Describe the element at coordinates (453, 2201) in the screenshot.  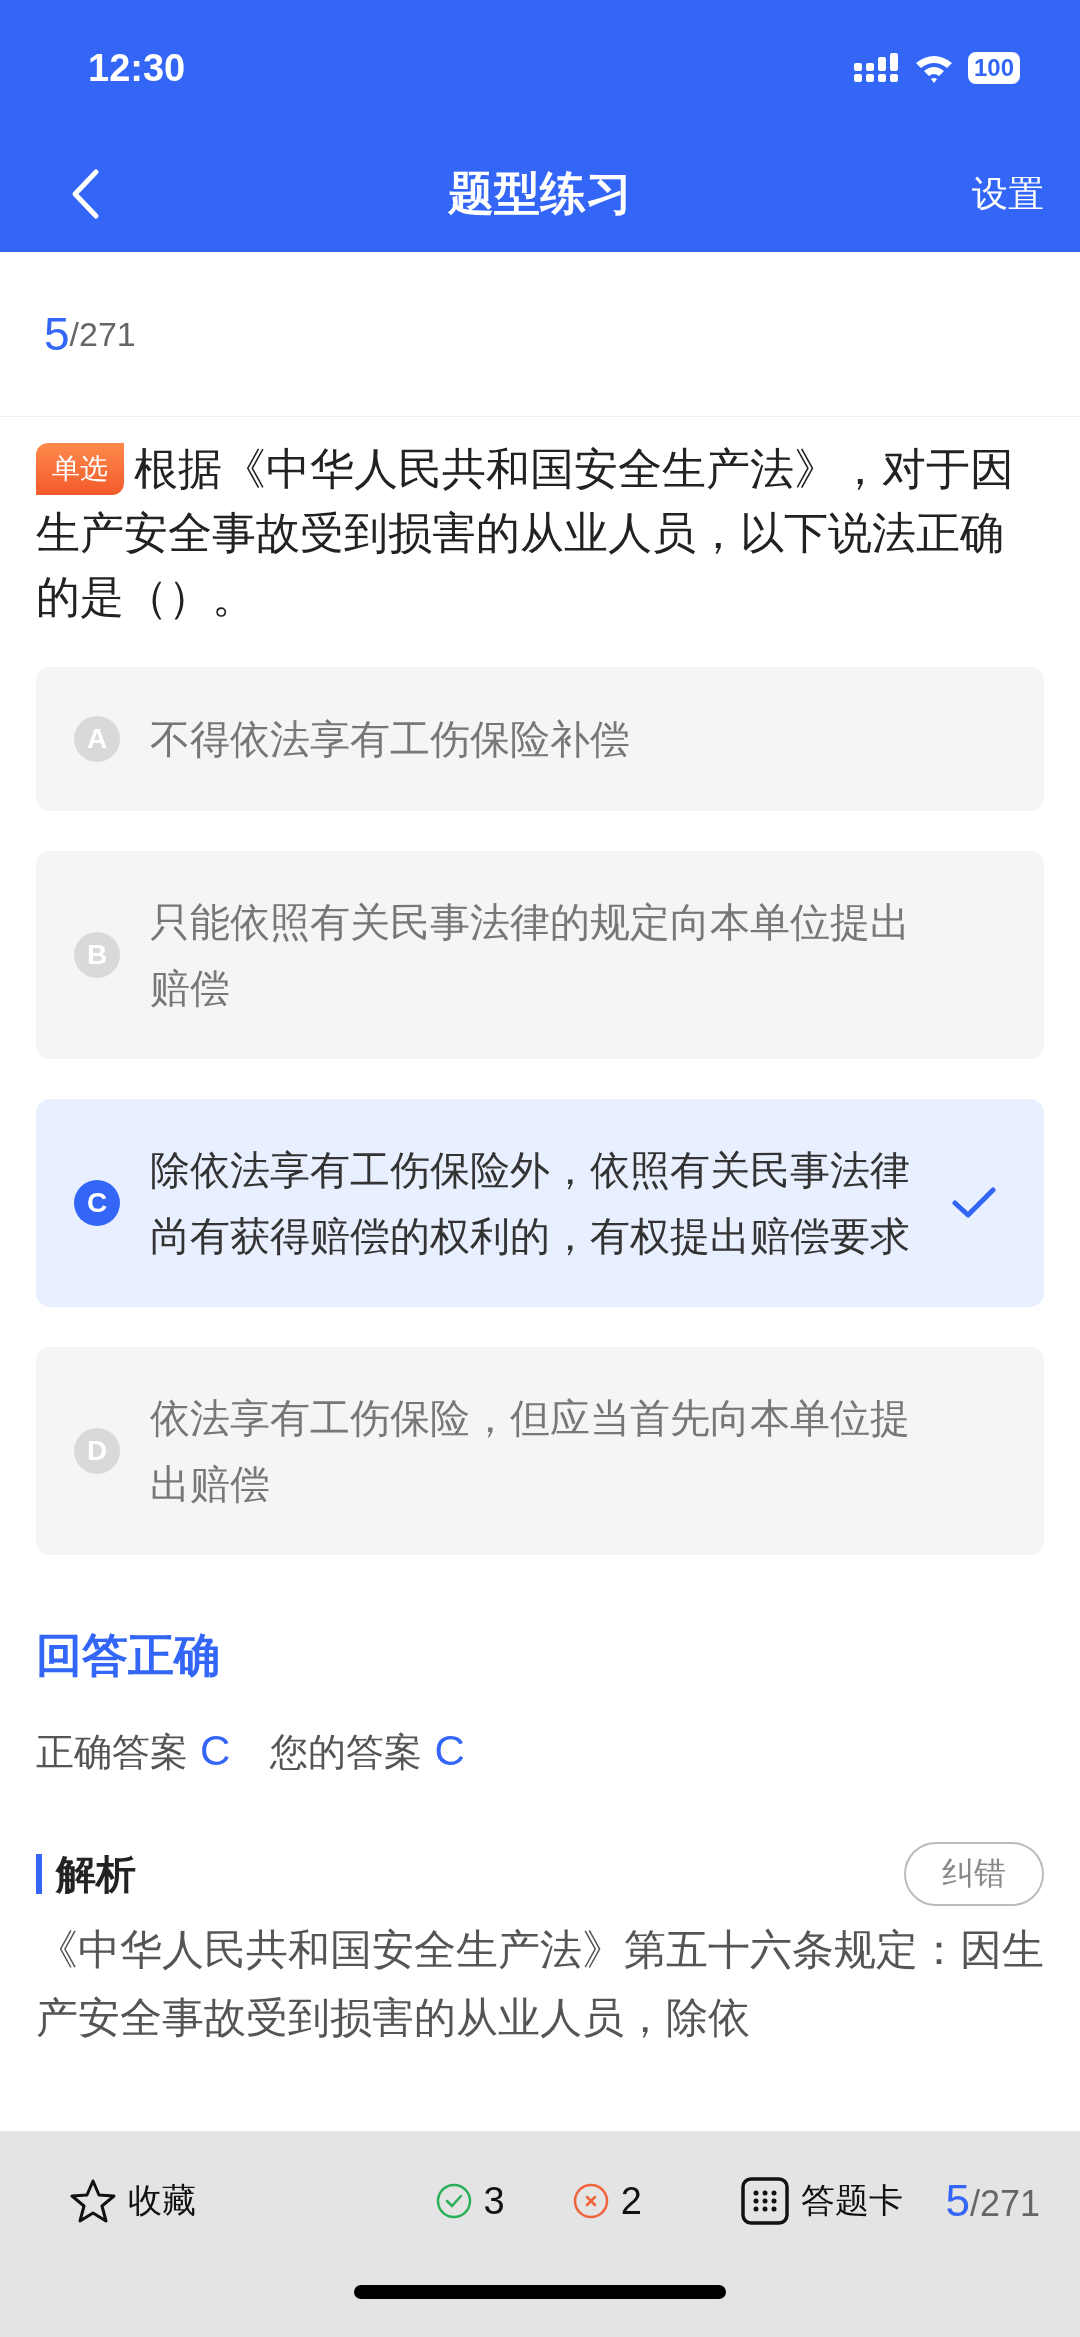
I see `check-circle-icon` at that location.